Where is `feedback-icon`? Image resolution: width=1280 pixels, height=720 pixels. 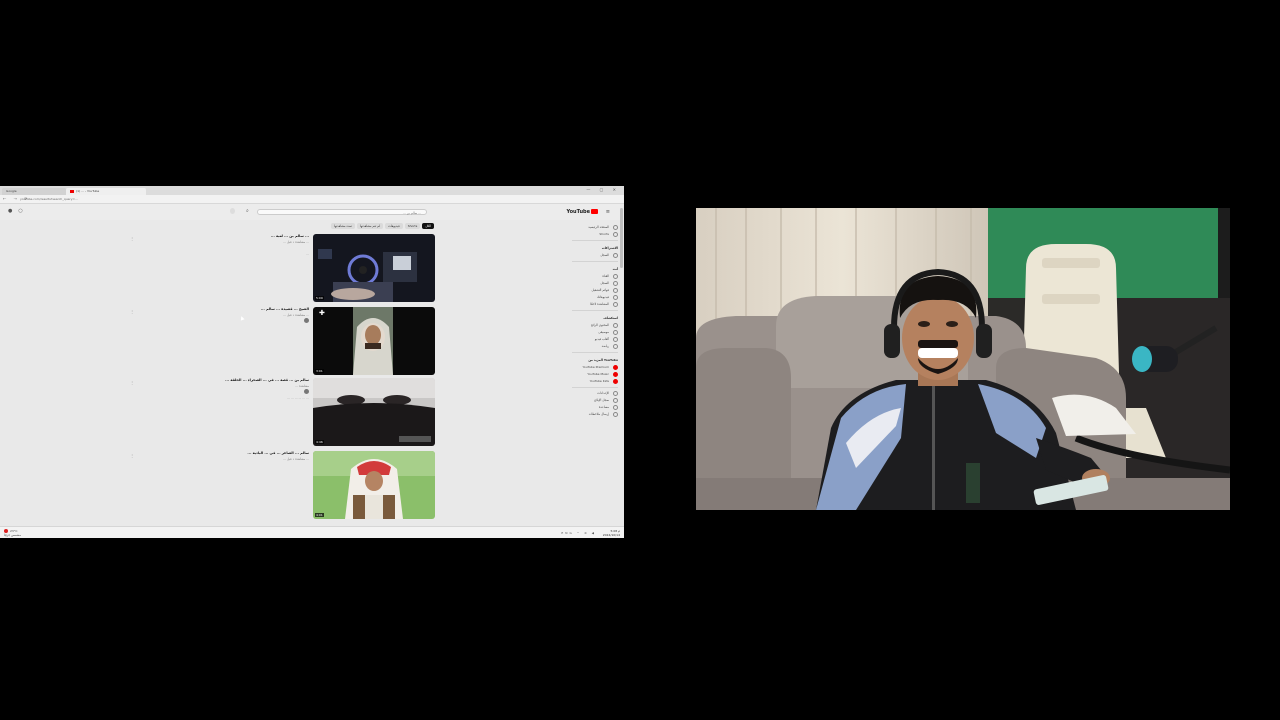
feedback-icon is located at coordinates (615, 414).